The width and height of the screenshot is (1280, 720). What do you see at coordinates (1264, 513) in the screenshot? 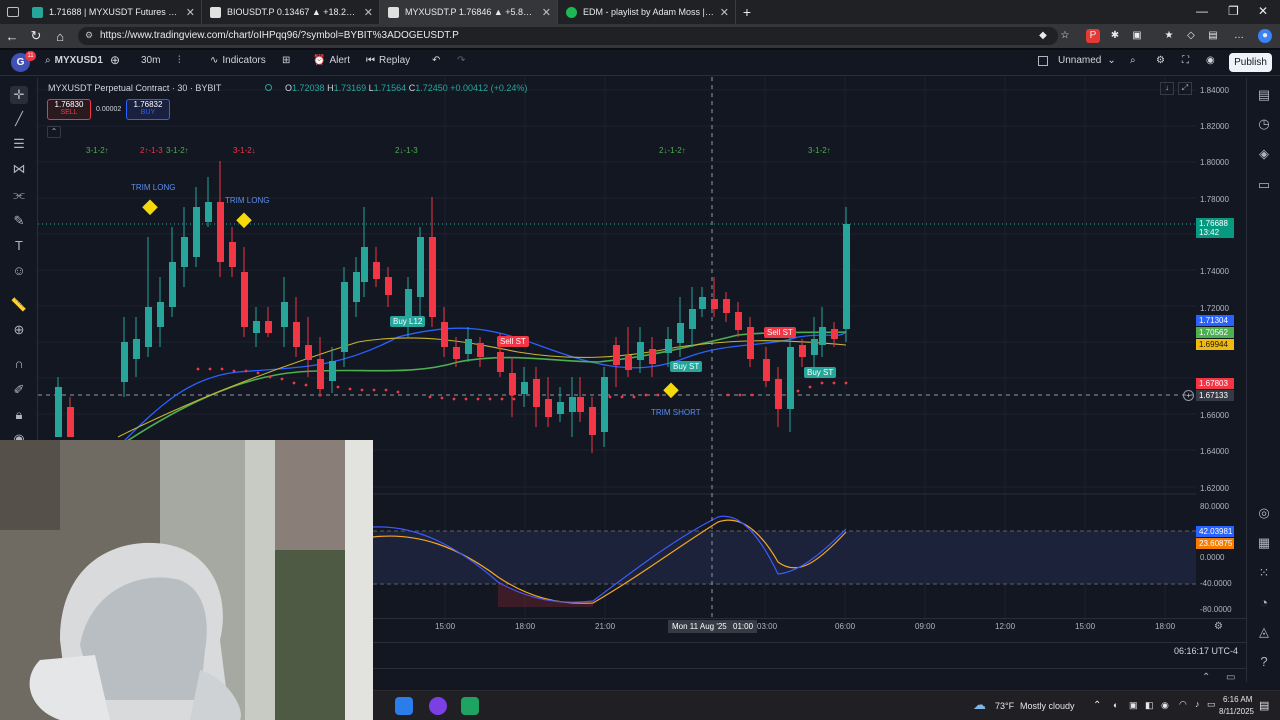
I see `target-icon: ◎` at bounding box center [1264, 513].